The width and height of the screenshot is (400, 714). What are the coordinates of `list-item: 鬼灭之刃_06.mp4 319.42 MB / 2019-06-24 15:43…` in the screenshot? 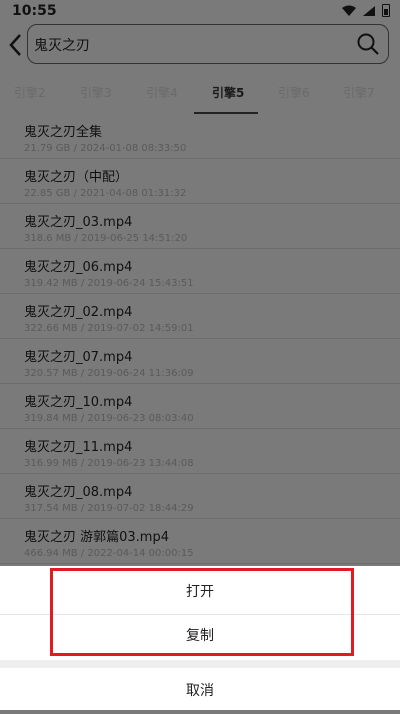 It's located at (200, 271).